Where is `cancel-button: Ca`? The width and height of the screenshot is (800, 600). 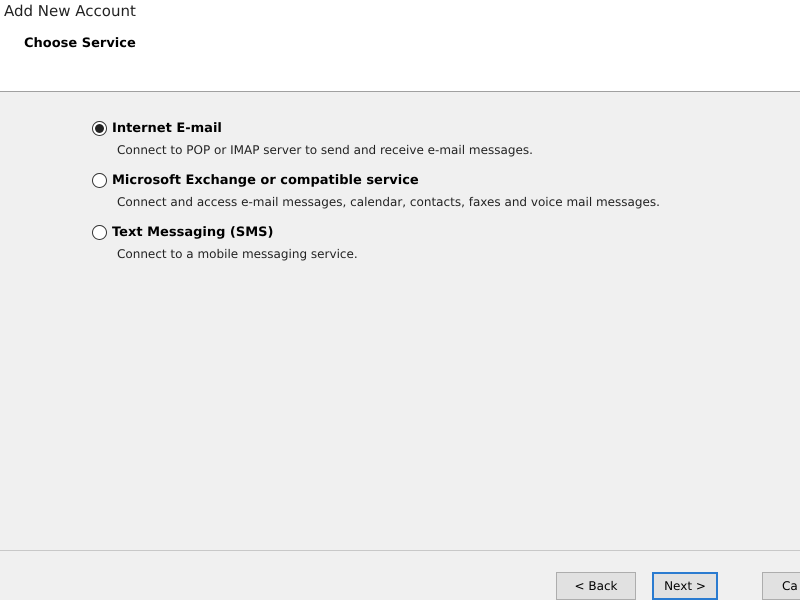
cancel-button: Ca is located at coordinates (781, 586).